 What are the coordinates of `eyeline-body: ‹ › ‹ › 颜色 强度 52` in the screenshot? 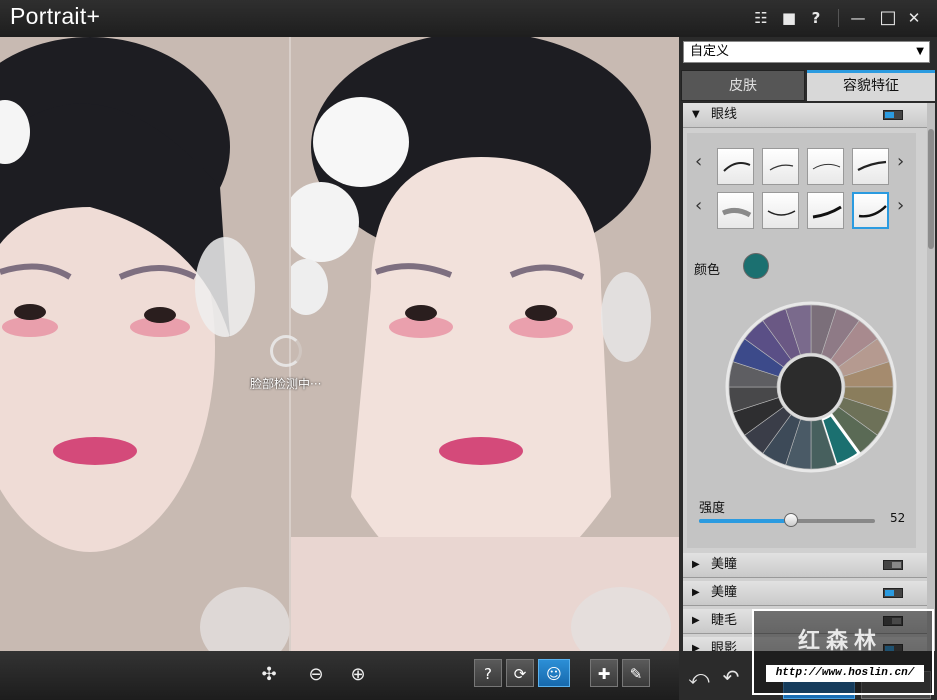 It's located at (801, 340).